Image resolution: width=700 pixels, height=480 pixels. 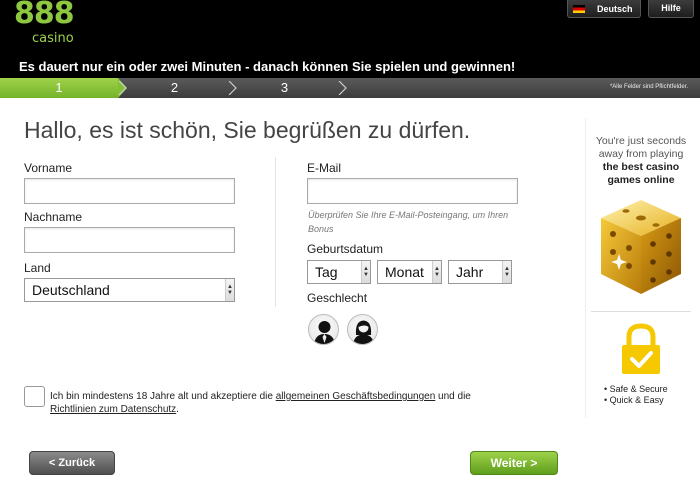 What do you see at coordinates (174, 87) in the screenshot?
I see `step-2: 2` at bounding box center [174, 87].